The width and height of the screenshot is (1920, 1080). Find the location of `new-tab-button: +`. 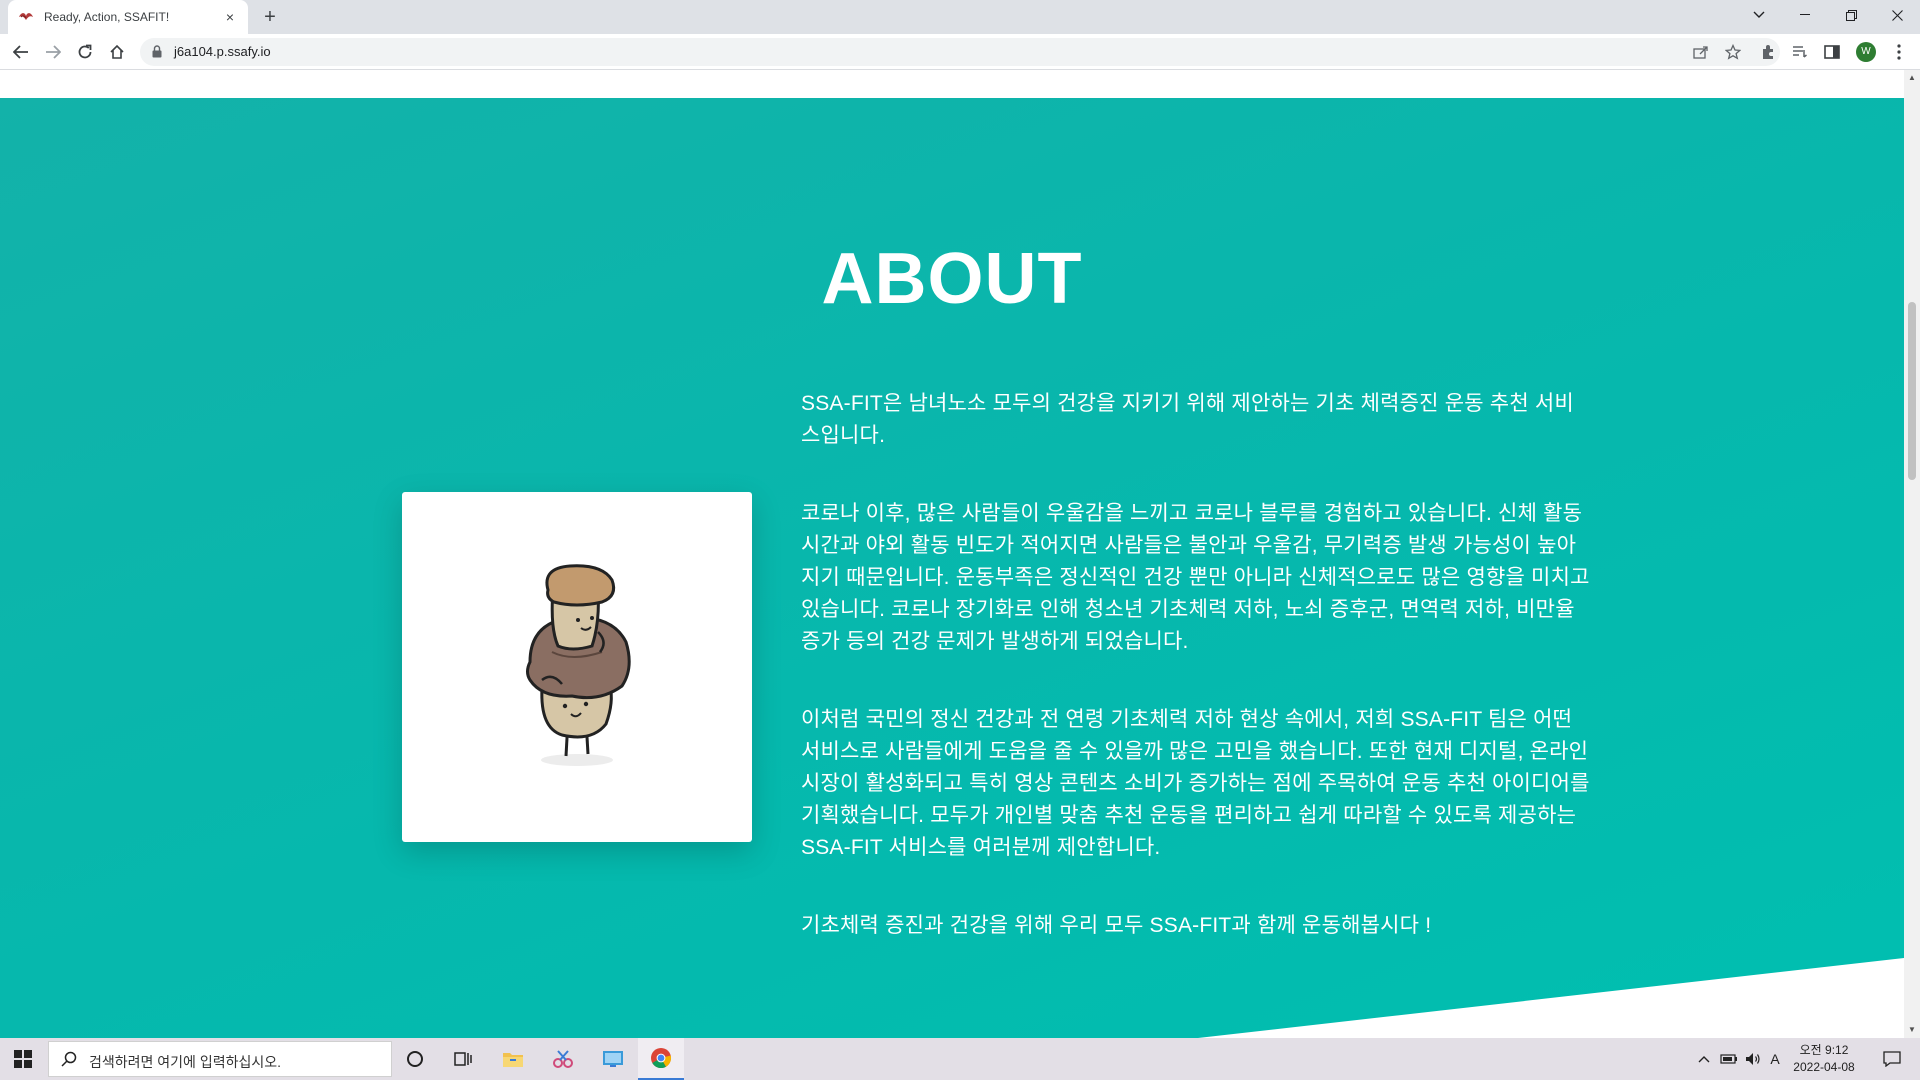

new-tab-button: + is located at coordinates (270, 17).